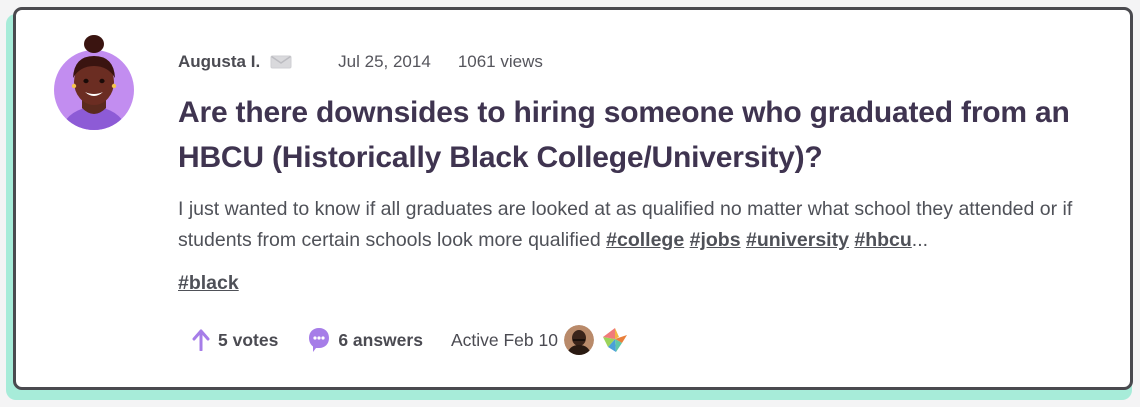 This screenshot has height=407, width=1140. What do you see at coordinates (380, 339) in the screenshot?
I see `answers-count: 6 answers` at bounding box center [380, 339].